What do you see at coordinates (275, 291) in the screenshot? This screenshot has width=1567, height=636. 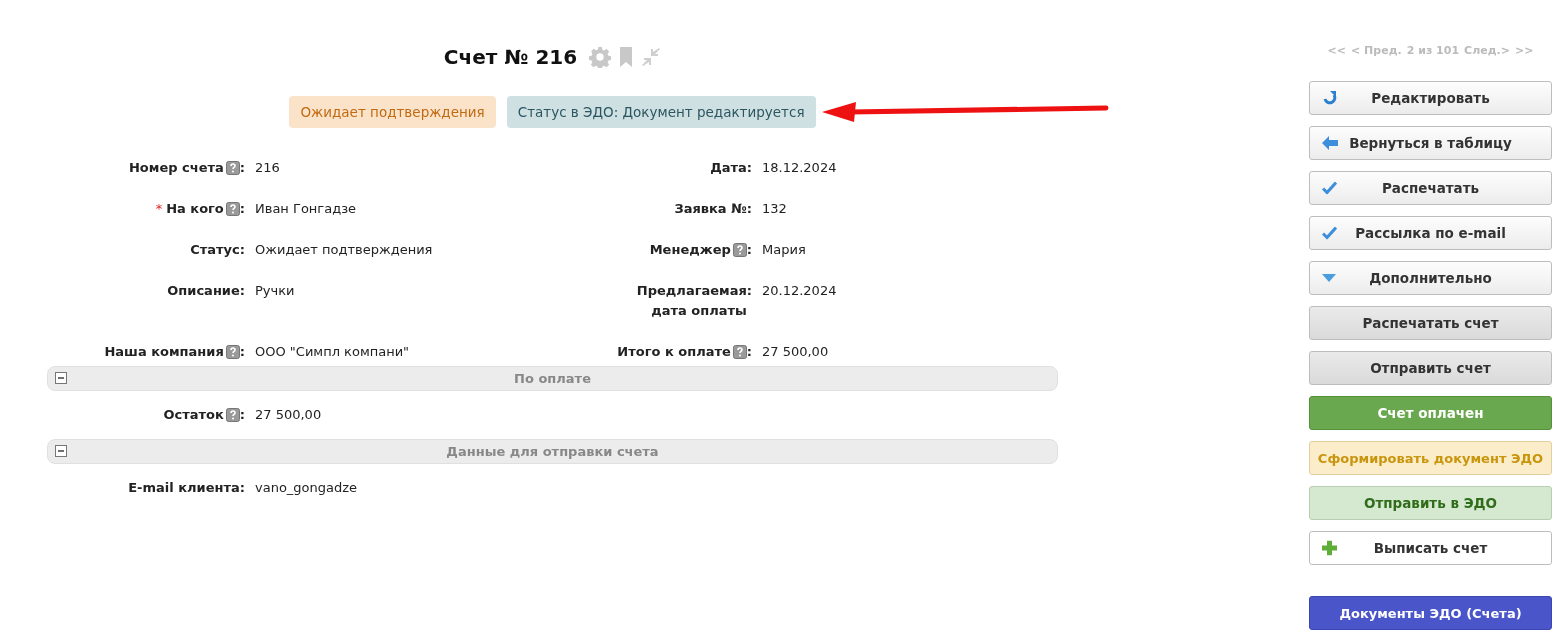 I see `field-value: Ручки` at bounding box center [275, 291].